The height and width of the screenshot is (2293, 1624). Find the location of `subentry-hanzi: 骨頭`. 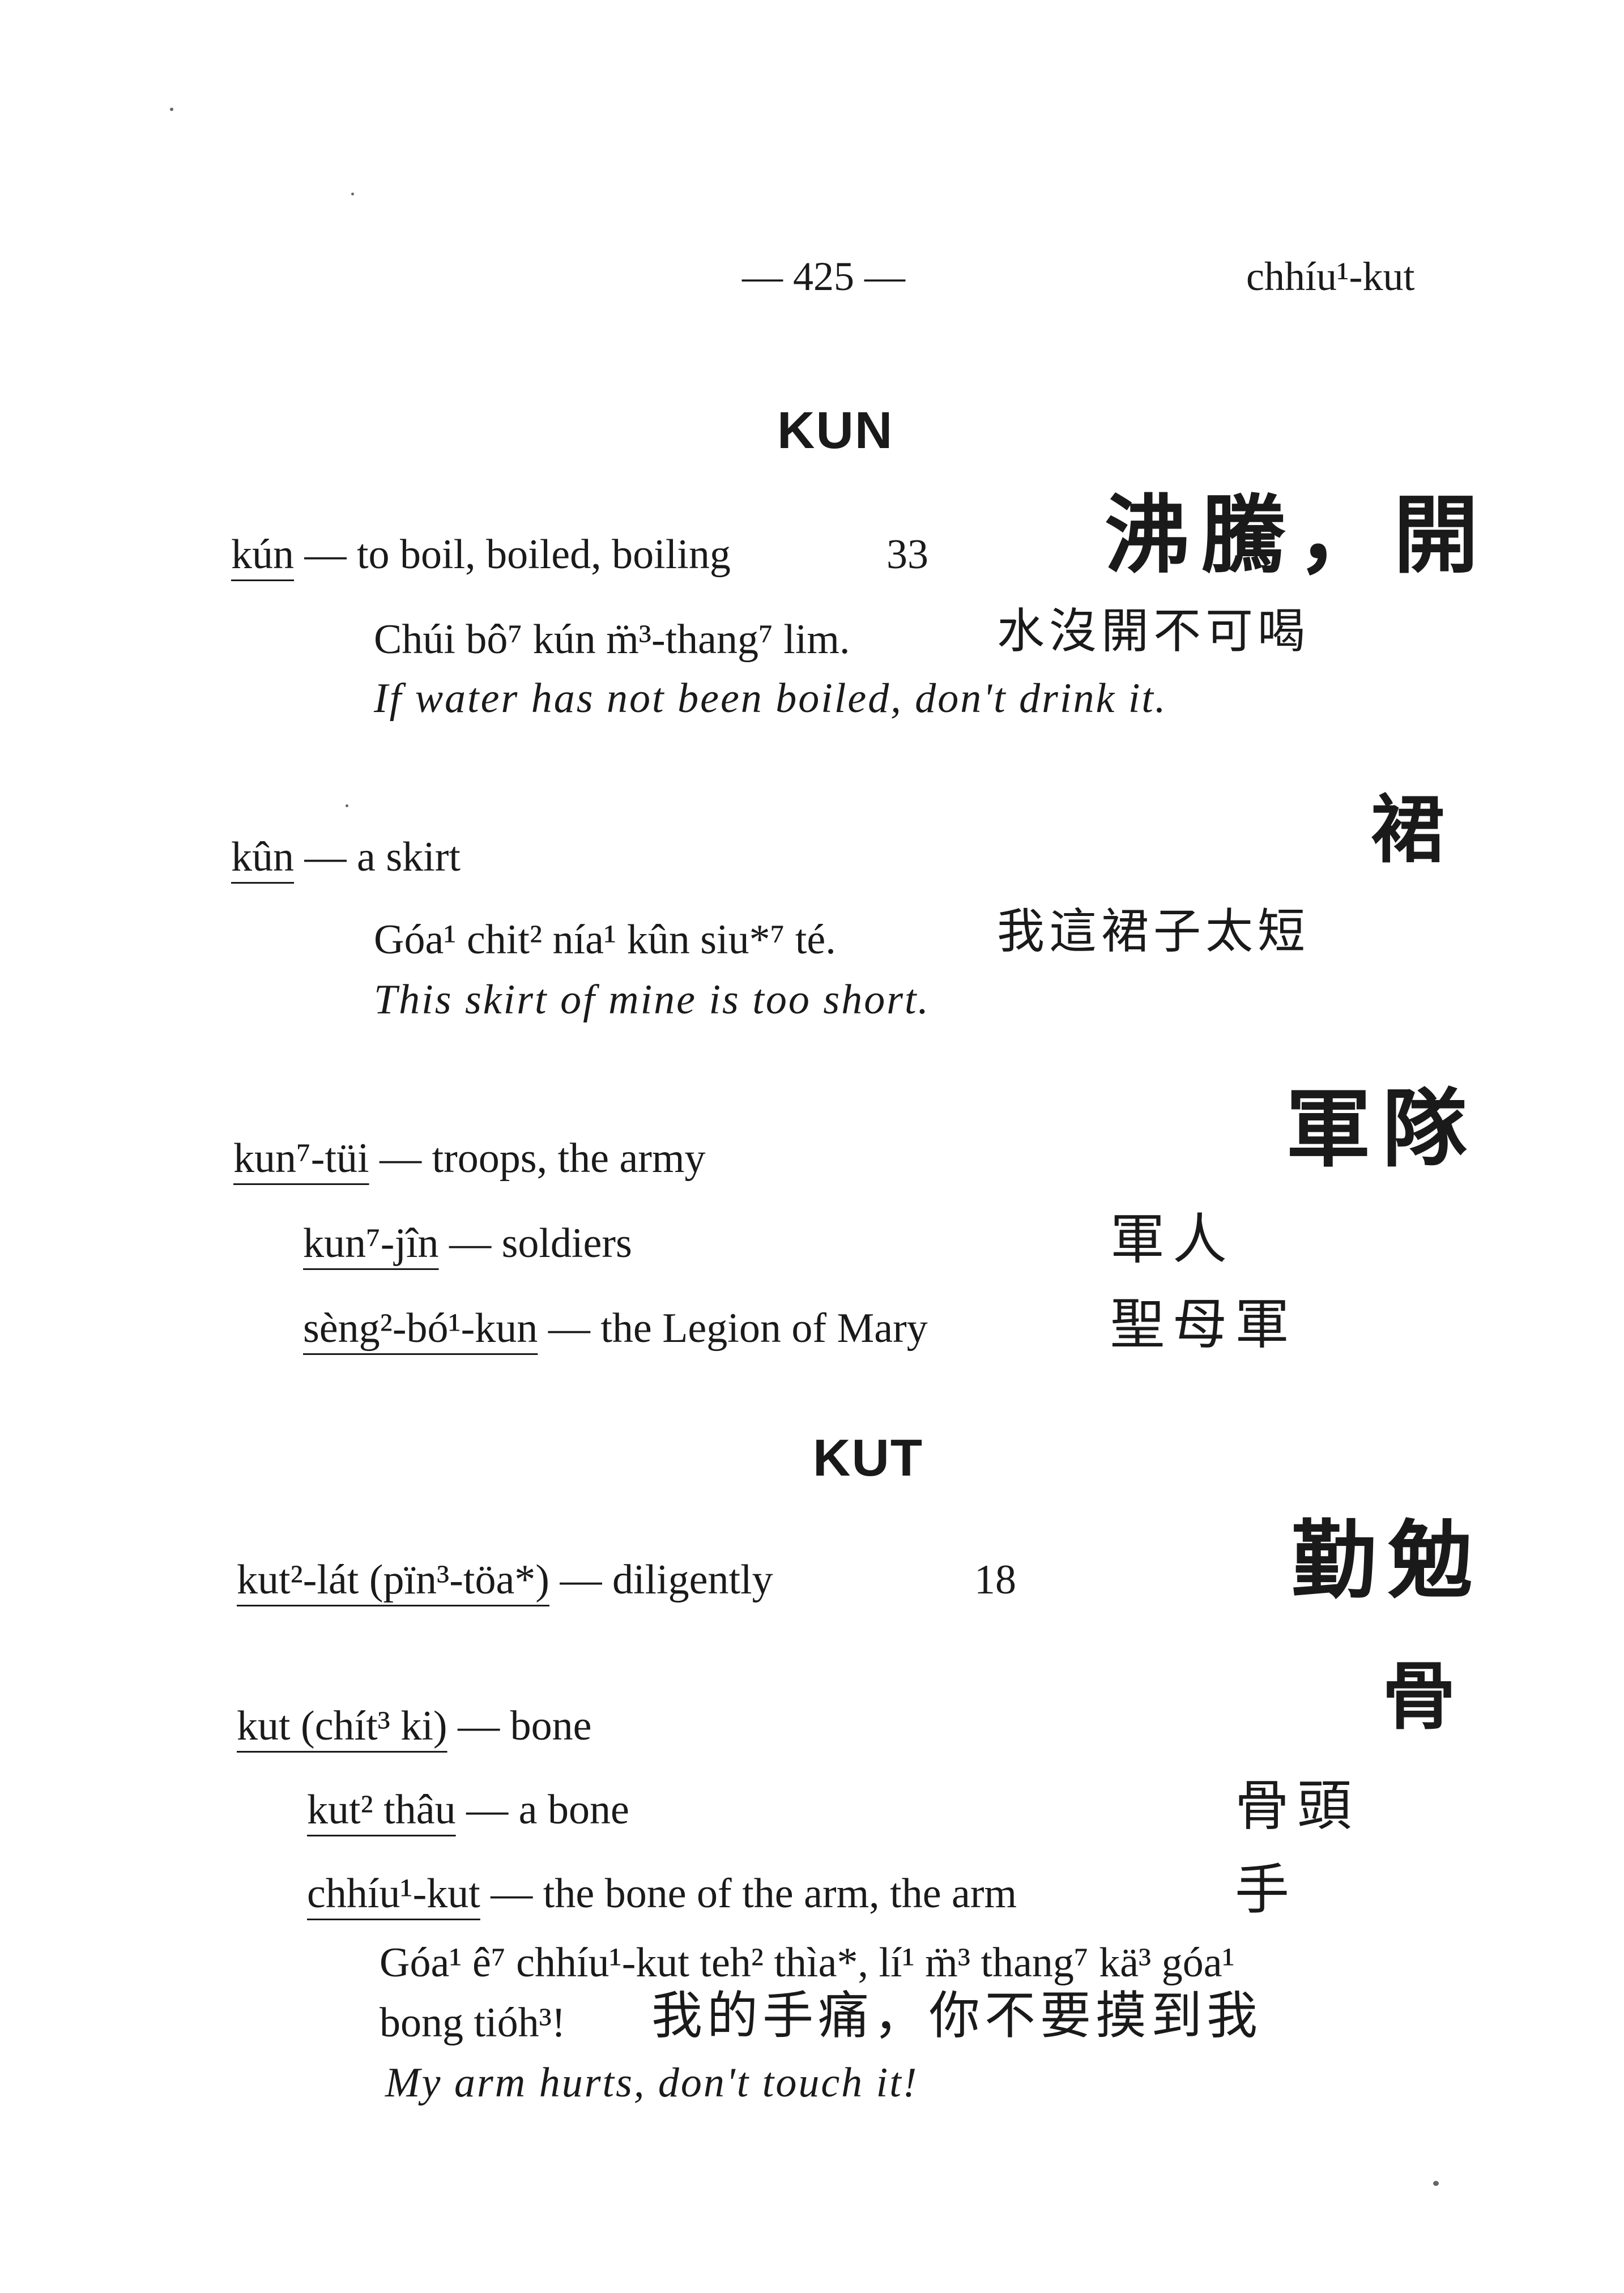

subentry-hanzi: 骨頭 is located at coordinates (1297, 1806).